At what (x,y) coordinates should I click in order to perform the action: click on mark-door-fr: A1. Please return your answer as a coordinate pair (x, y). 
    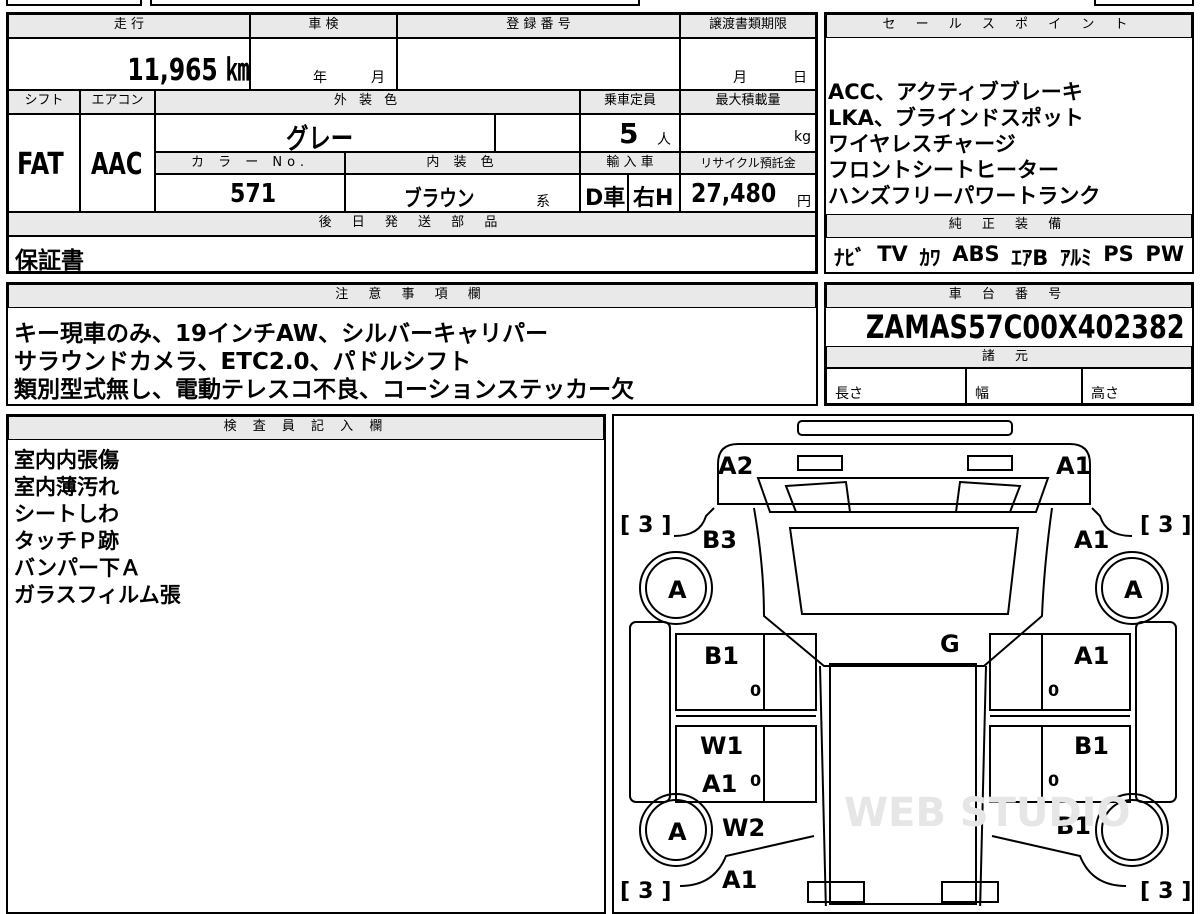
    Looking at the image, I should click on (1091, 656).